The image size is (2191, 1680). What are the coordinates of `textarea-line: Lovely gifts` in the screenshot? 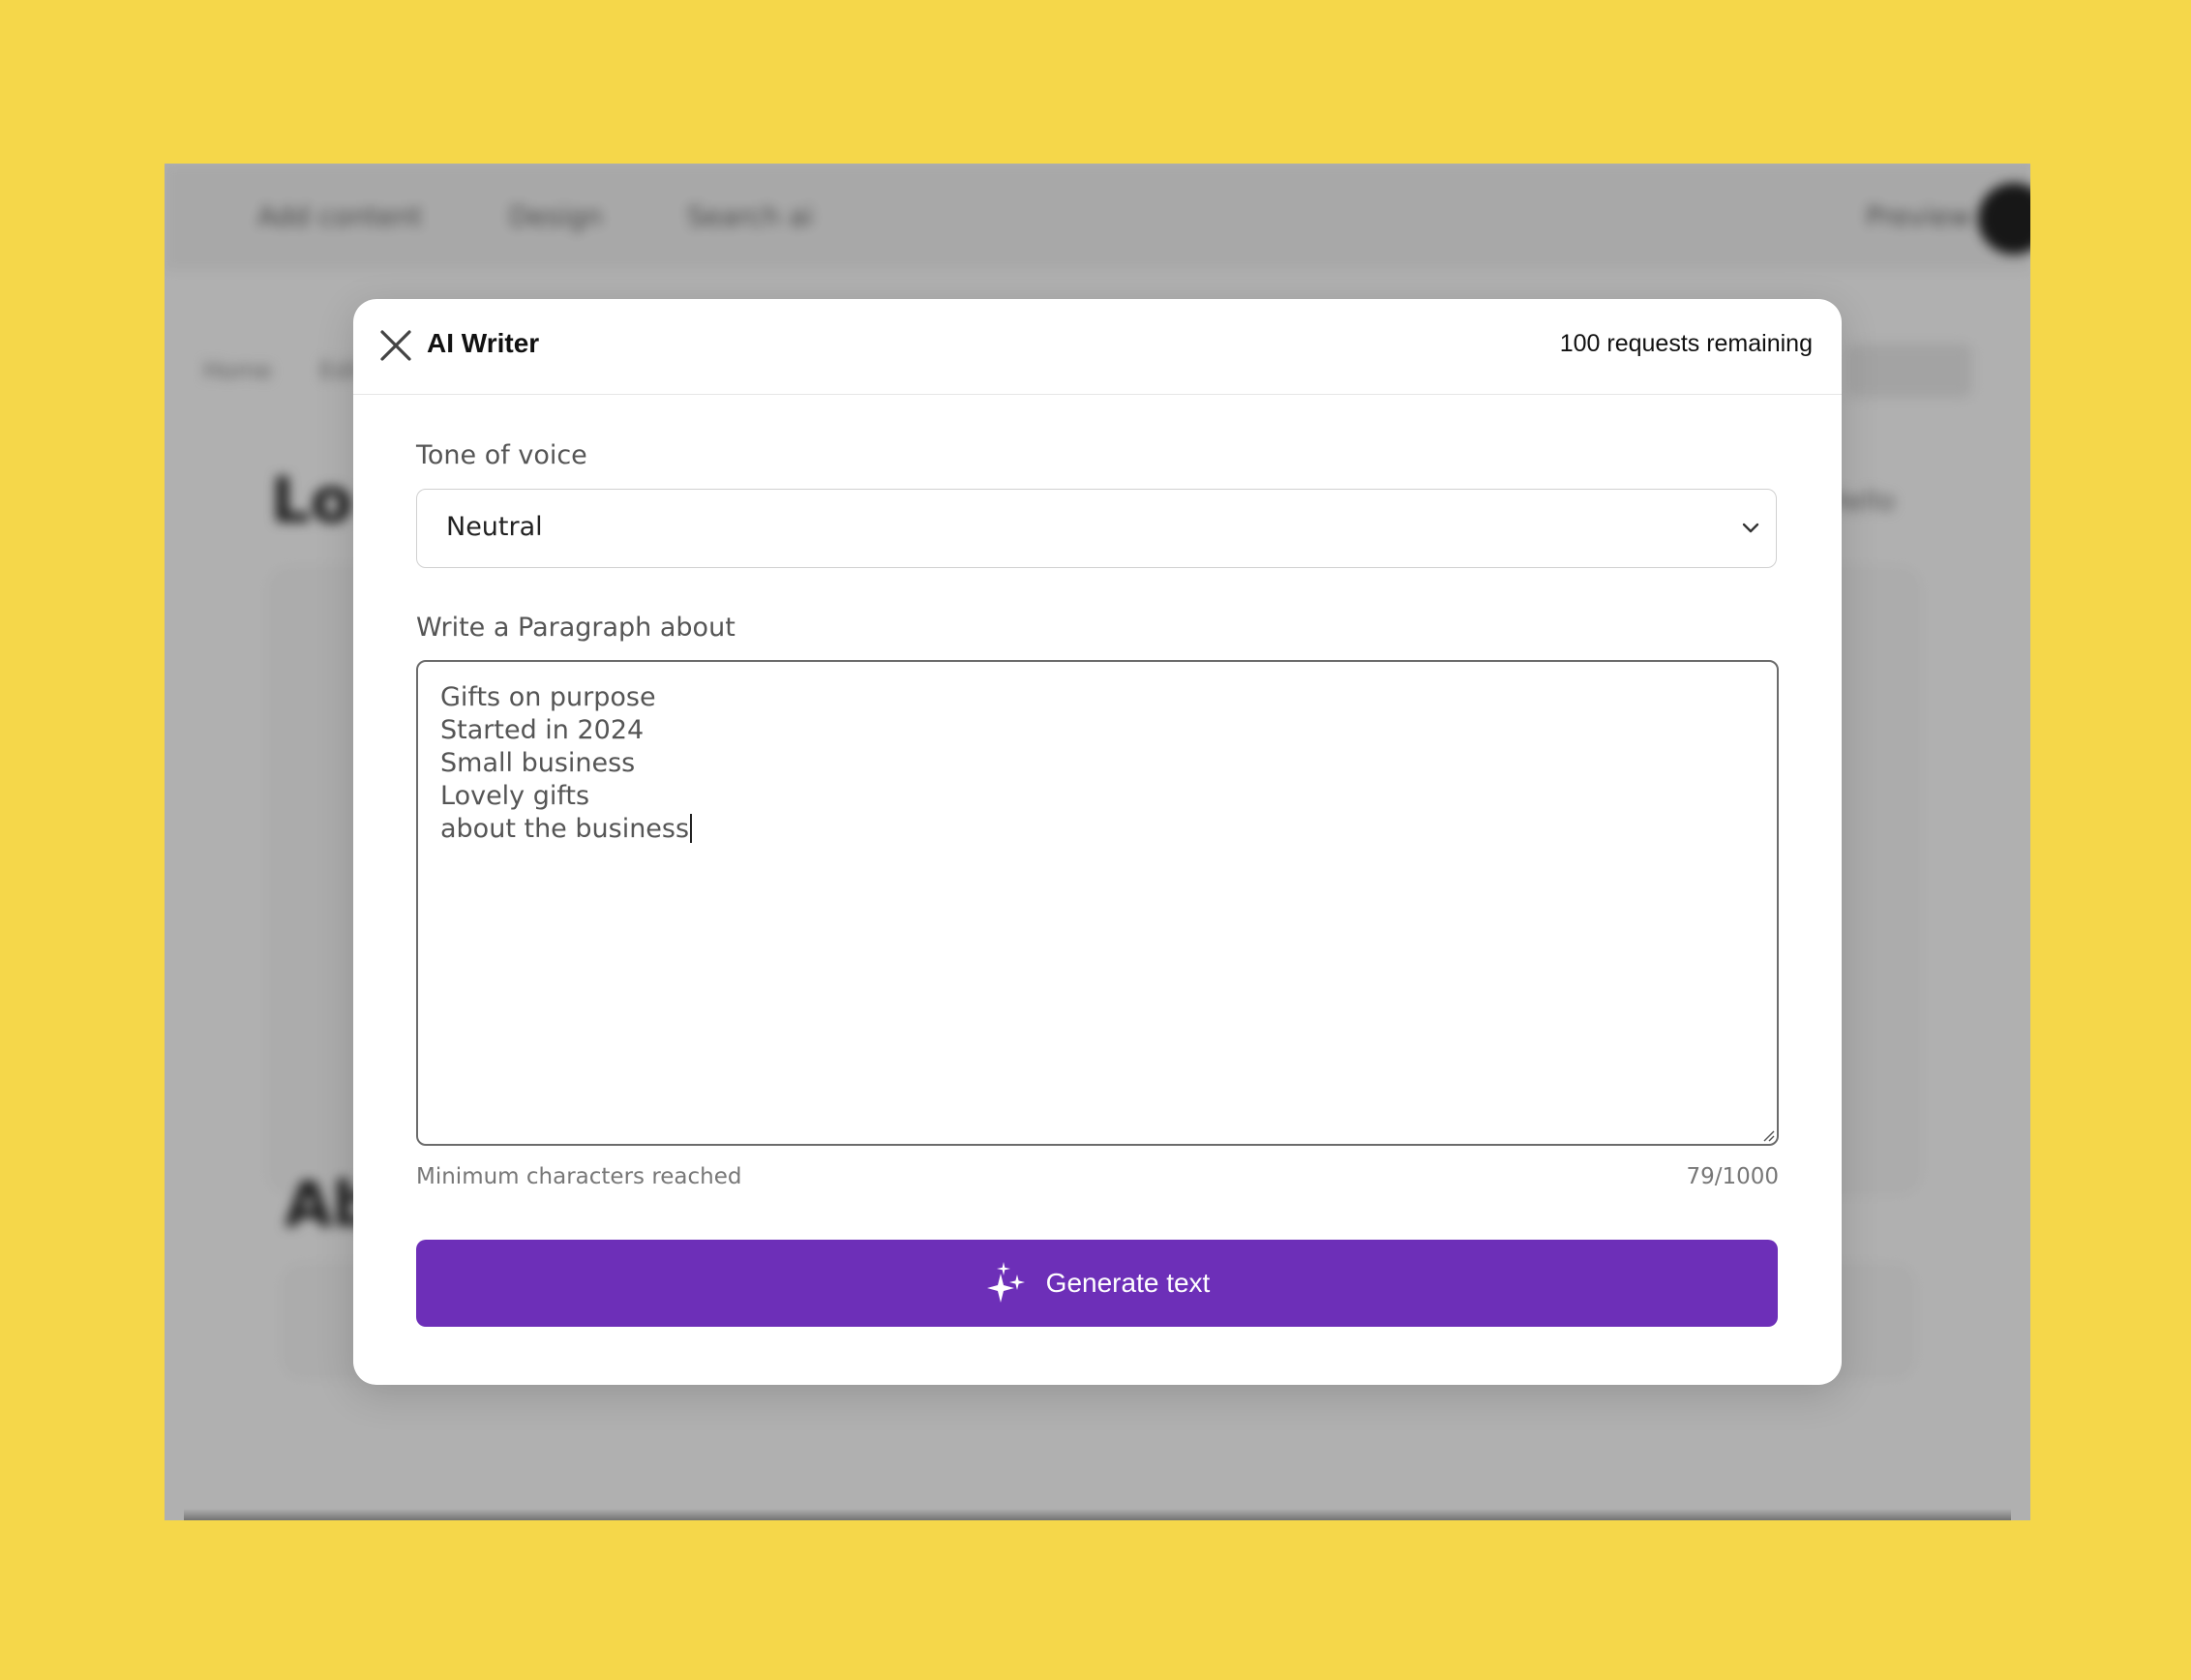 It's located at (515, 796).